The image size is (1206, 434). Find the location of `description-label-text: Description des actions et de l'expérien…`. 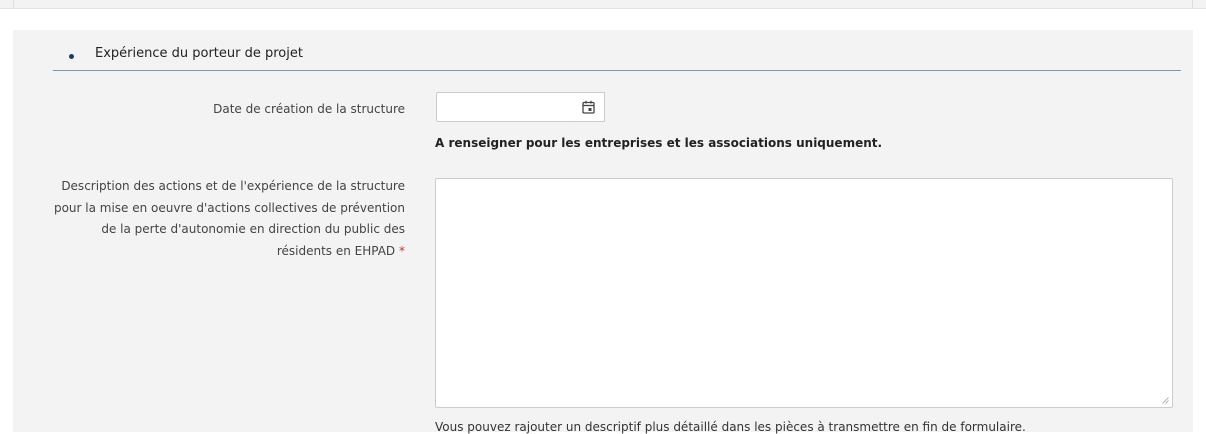

description-label-text: Description des actions et de l'expérien… is located at coordinates (229, 218).